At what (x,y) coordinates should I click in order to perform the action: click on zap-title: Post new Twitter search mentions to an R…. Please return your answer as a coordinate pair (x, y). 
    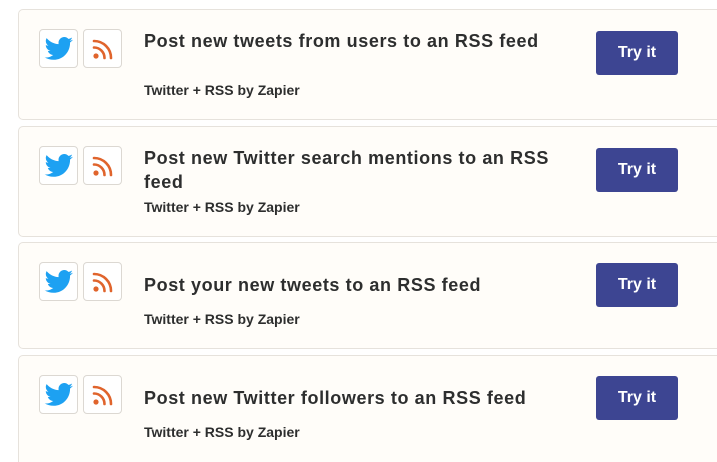
    Looking at the image, I should click on (354, 170).